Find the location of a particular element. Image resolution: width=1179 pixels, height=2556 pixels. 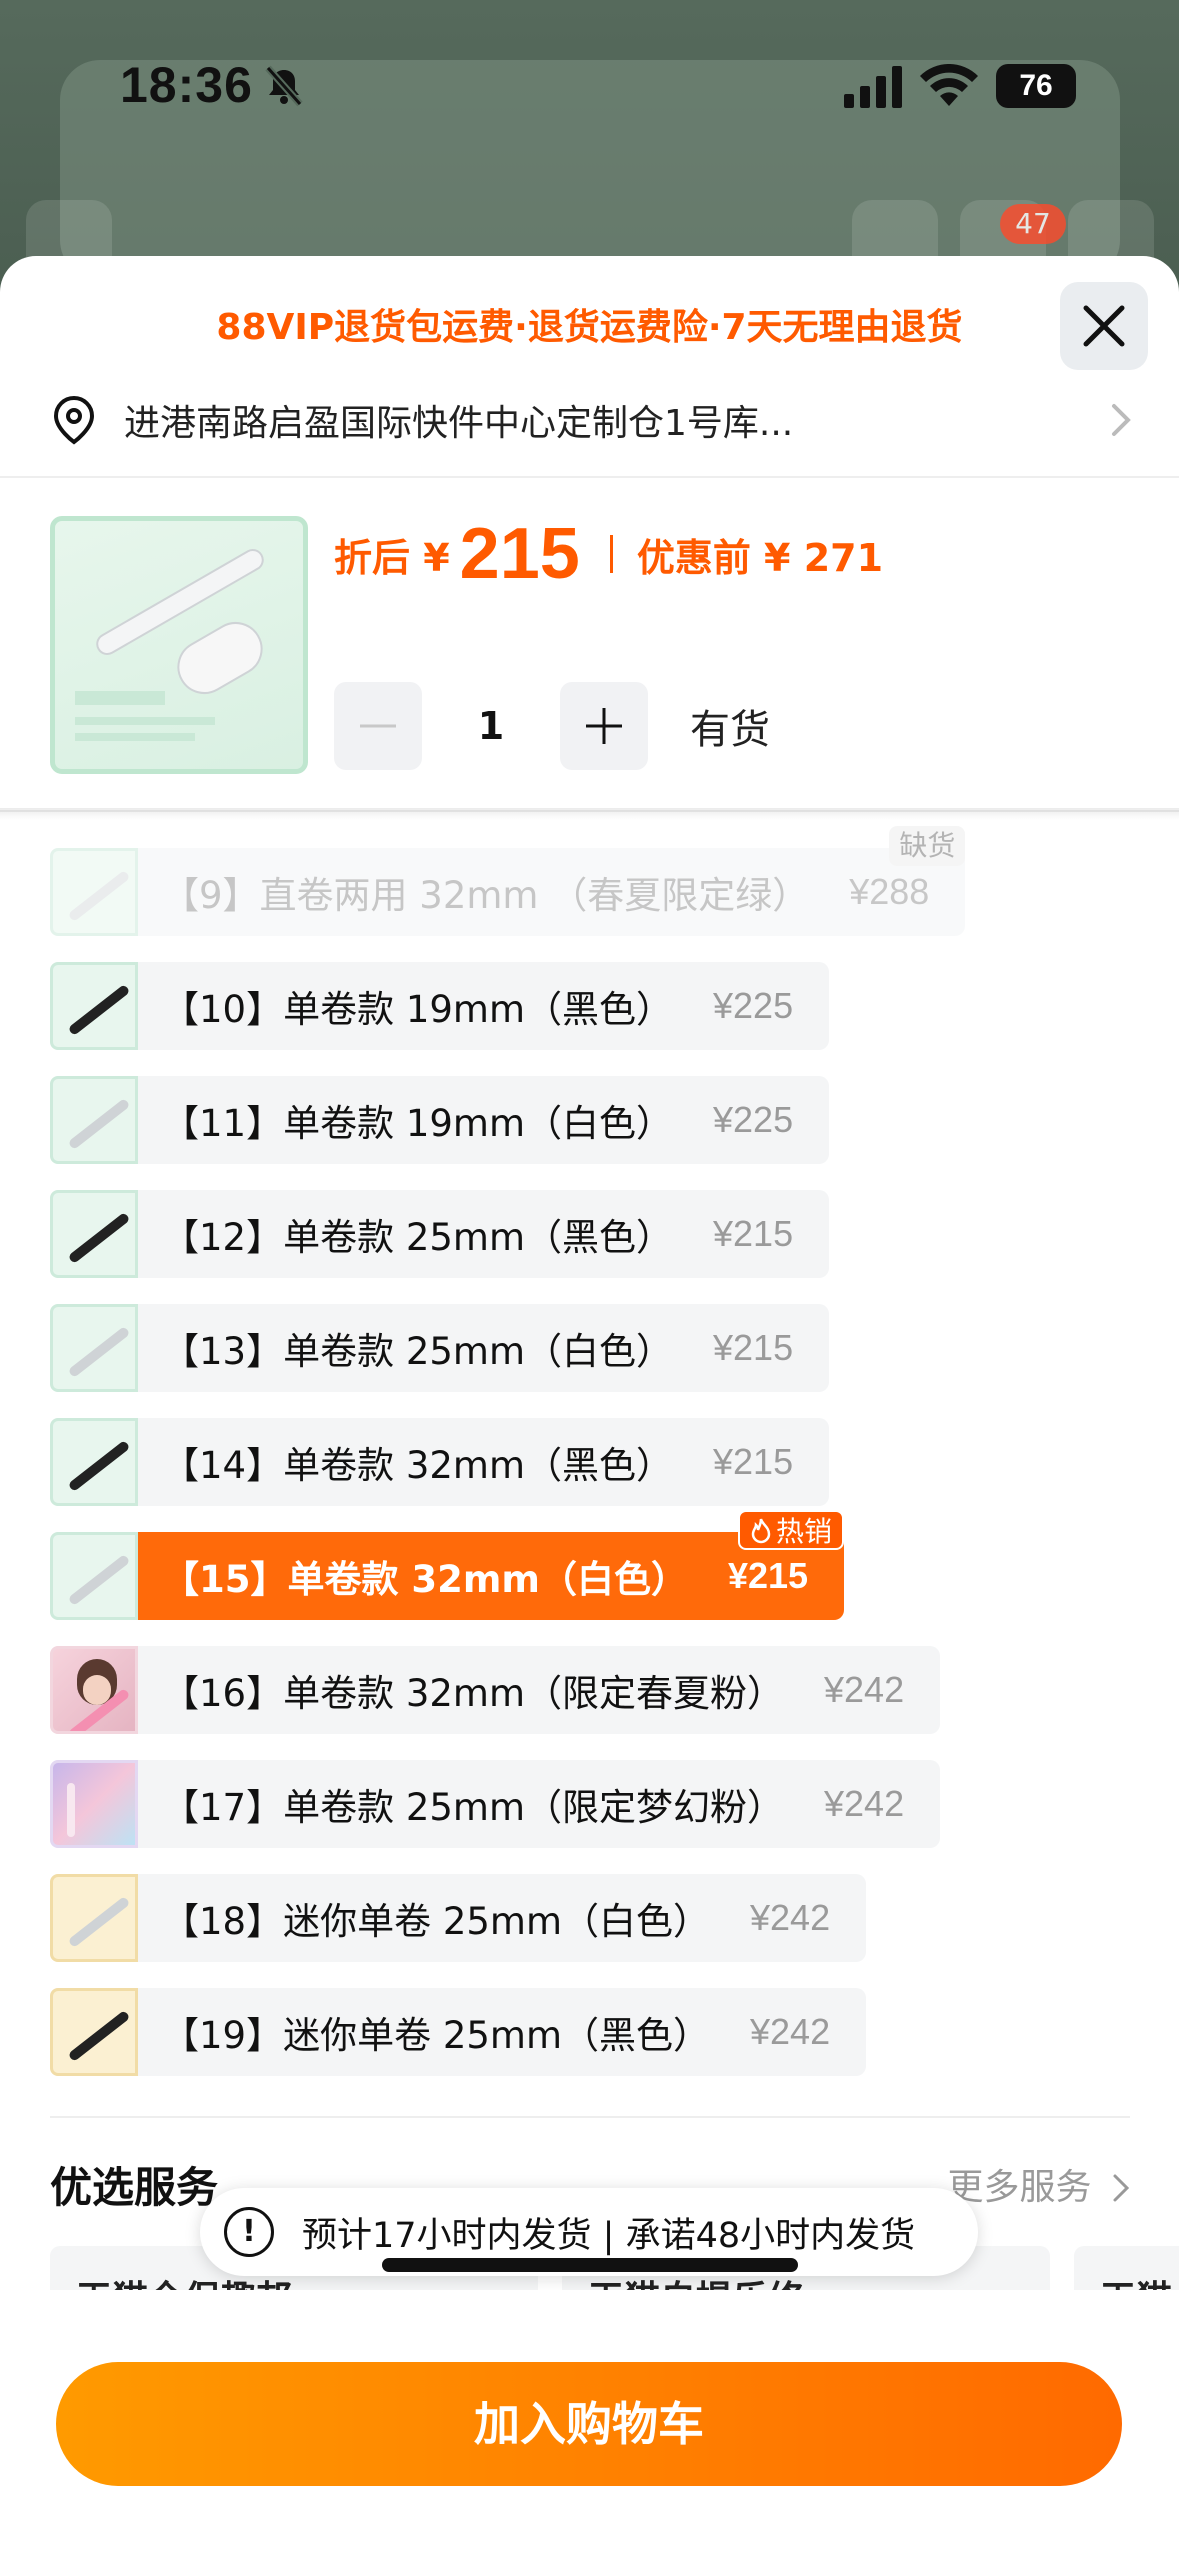

sku-option-label: 【15】单卷款 32mm（白色） is located at coordinates (425, 1579).